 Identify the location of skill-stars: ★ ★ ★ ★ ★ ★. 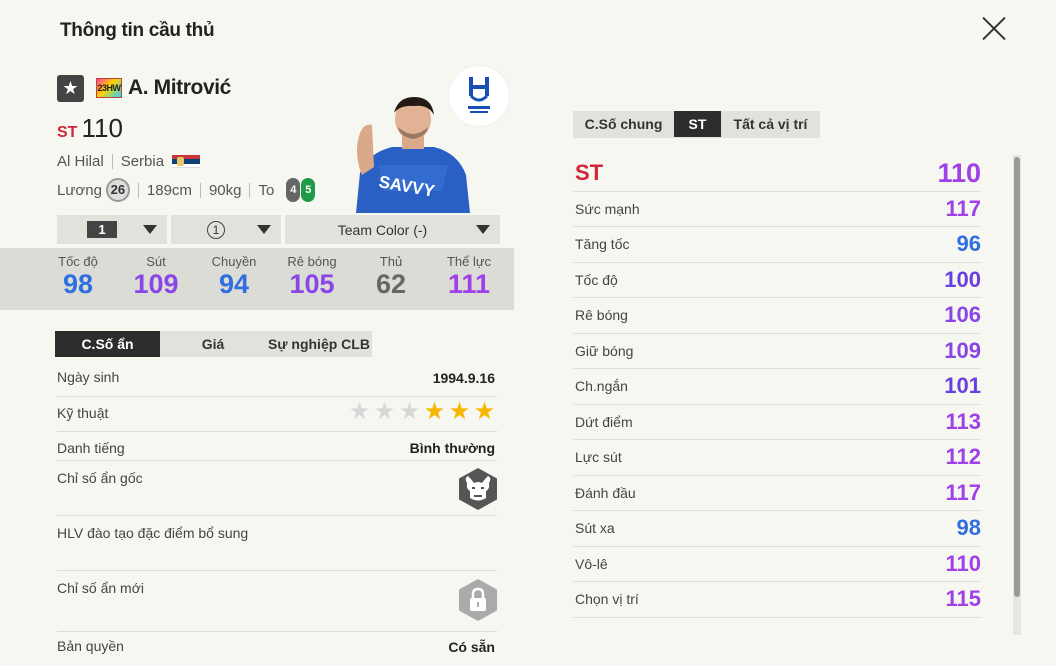
(422, 412).